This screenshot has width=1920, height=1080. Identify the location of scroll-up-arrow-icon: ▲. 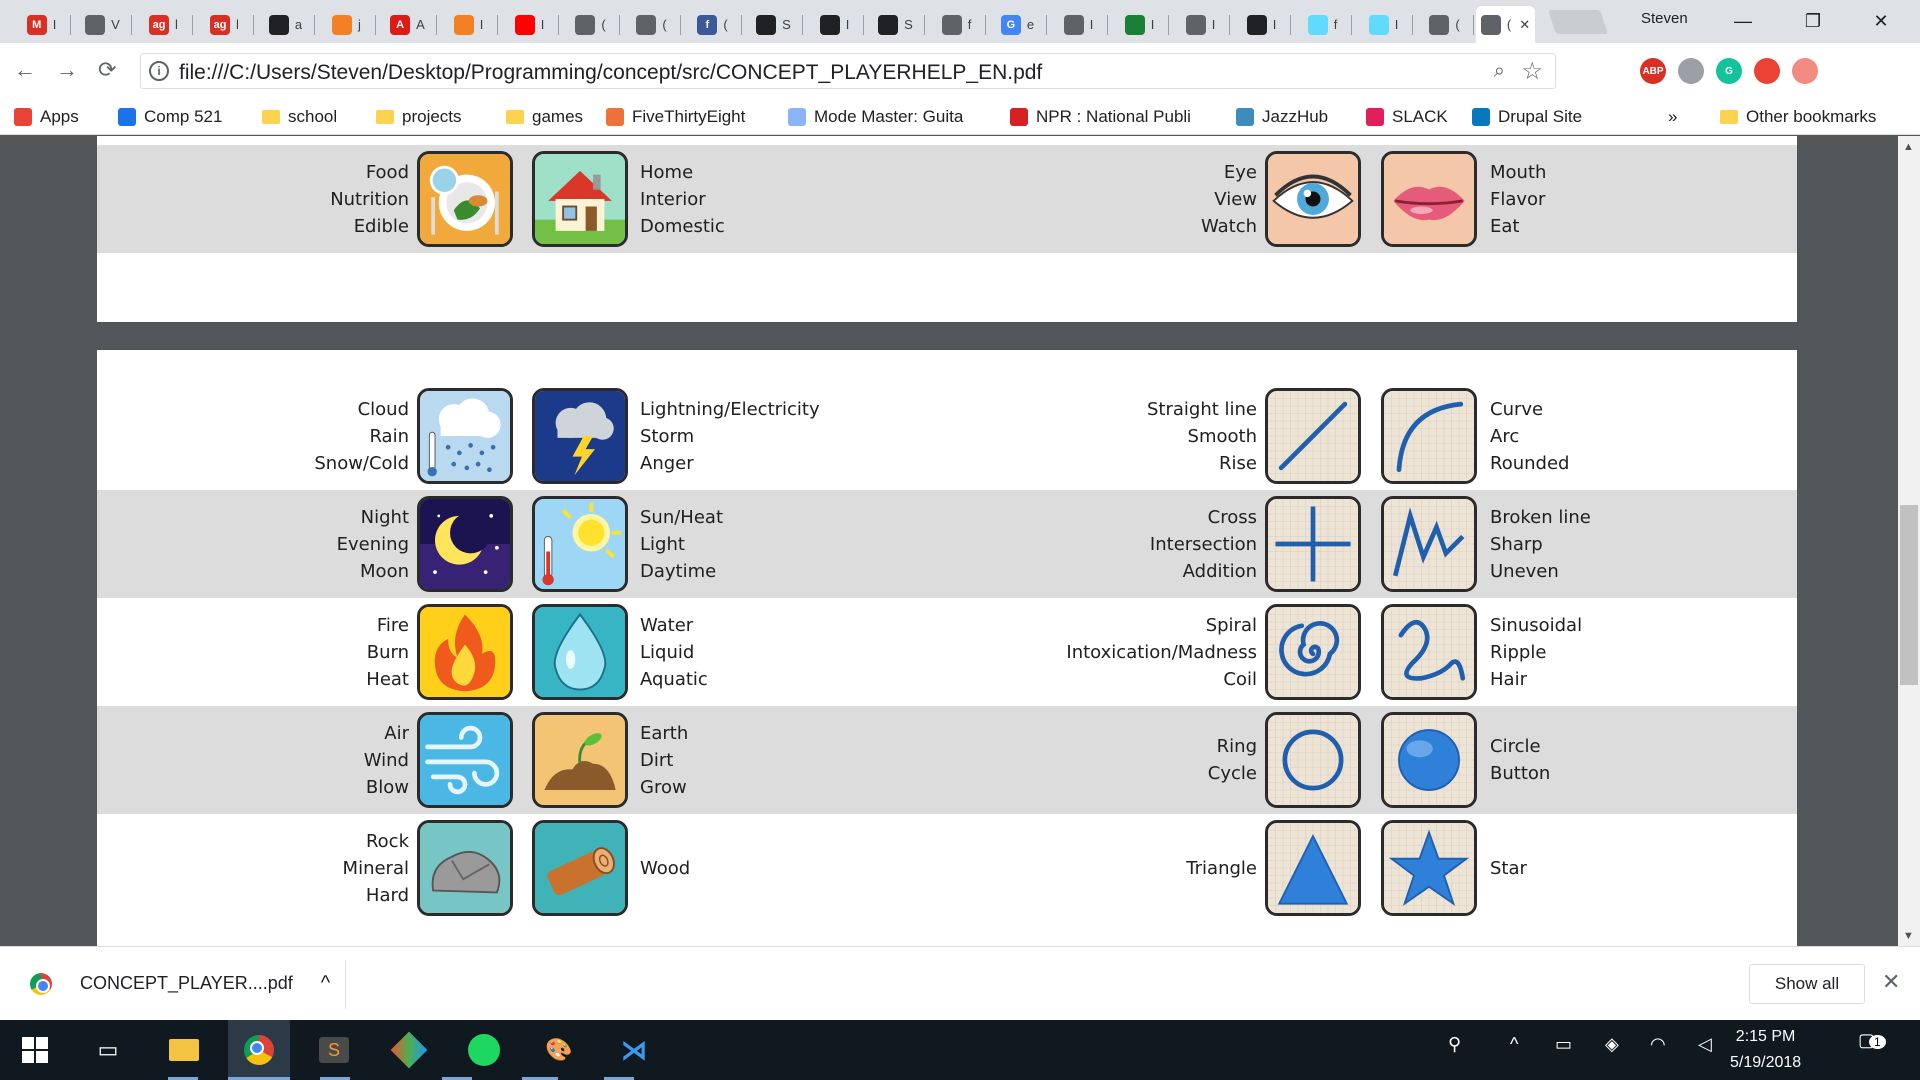
(1908, 147).